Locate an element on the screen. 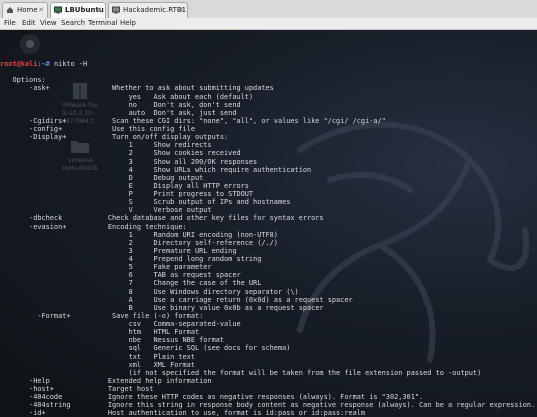 The width and height of the screenshot is (537, 417). terminal-line: 6 TAB as request spacer is located at coordinates (184, 275).